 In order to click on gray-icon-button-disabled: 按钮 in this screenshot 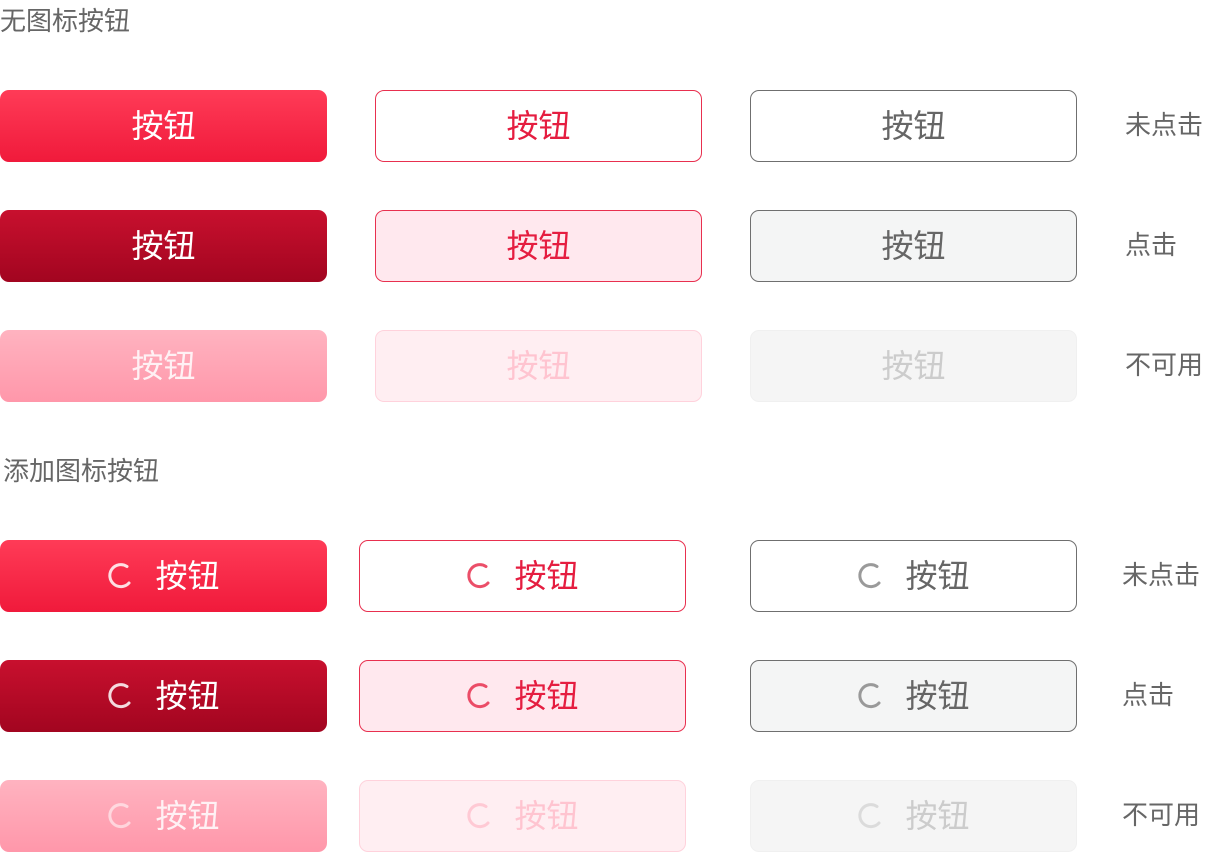, I will do `click(913, 816)`.